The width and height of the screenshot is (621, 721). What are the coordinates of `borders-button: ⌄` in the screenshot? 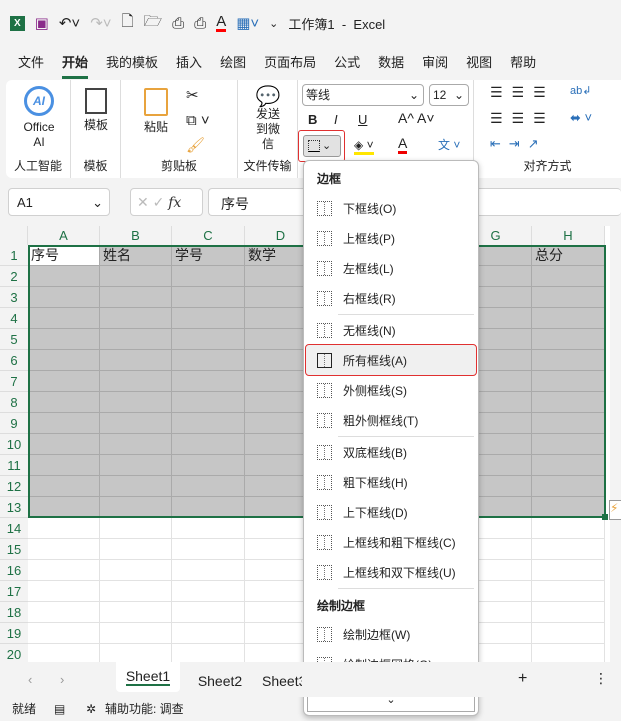 It's located at (322, 146).